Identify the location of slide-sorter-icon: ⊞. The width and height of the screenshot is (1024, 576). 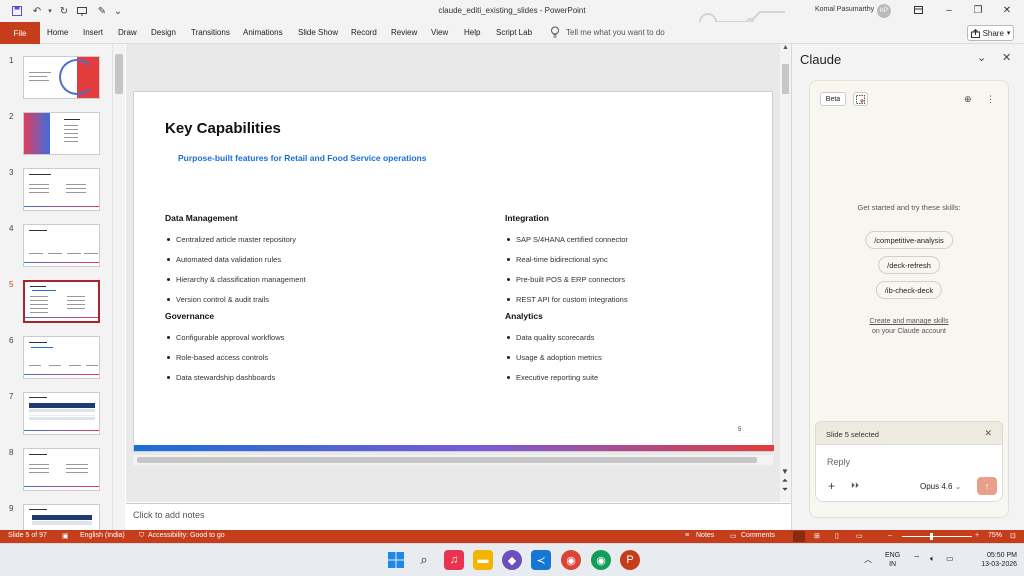
(817, 536).